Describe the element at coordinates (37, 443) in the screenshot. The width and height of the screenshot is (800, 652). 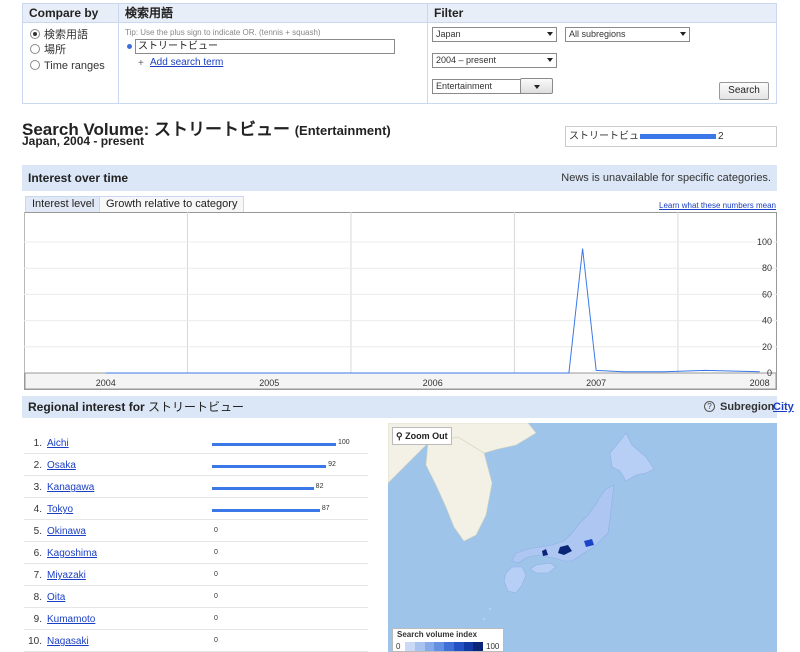
I see `region-rank: 1.` at that location.